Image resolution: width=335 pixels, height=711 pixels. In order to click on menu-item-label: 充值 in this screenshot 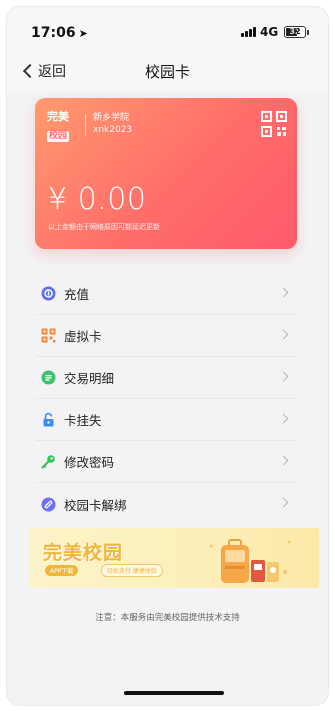, I will do `click(77, 294)`.